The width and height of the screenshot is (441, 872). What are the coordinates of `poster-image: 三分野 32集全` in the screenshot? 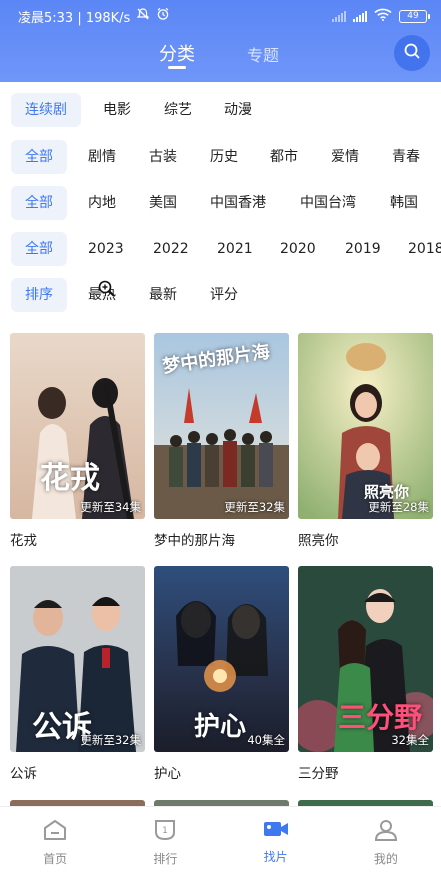 It's located at (365, 659).